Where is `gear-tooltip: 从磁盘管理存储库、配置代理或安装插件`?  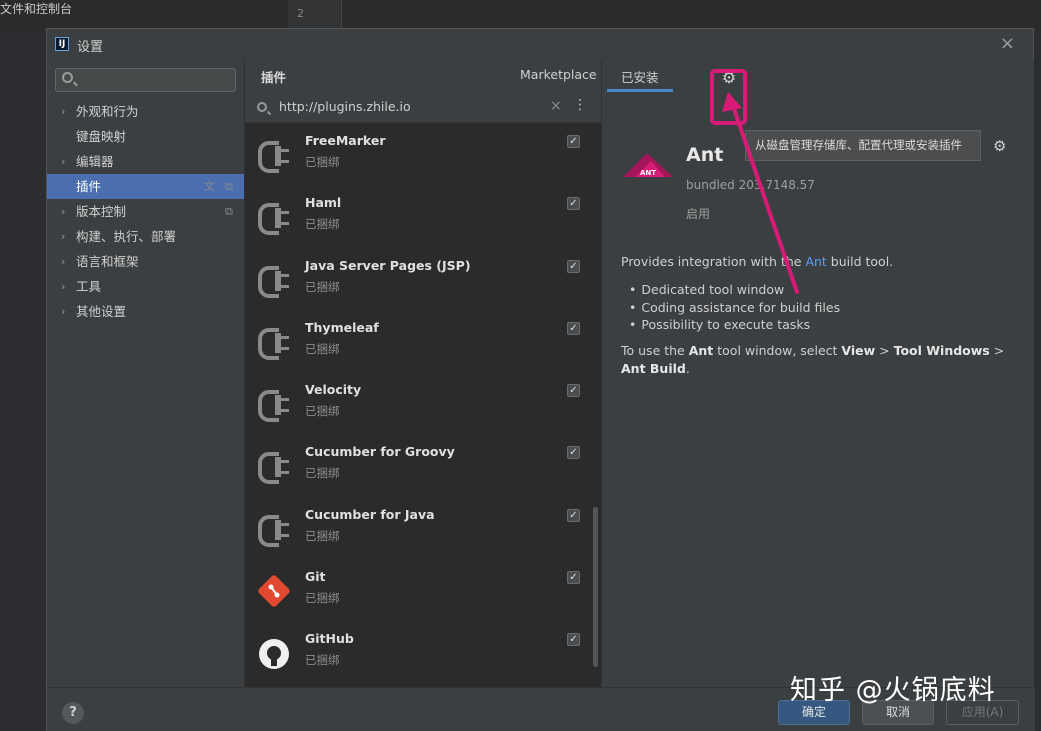
gear-tooltip: 从磁盘管理存储库、配置代理或安装插件 is located at coordinates (863, 145).